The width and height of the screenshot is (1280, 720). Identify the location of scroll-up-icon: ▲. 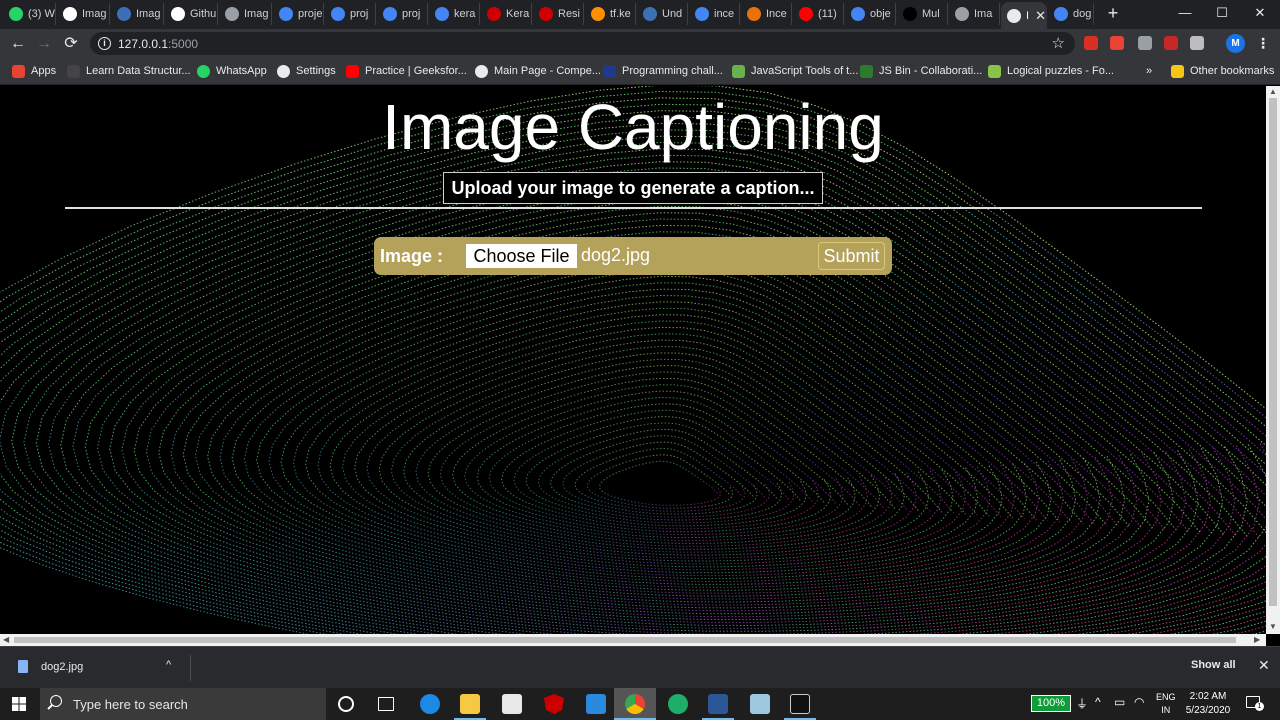
(1273, 91).